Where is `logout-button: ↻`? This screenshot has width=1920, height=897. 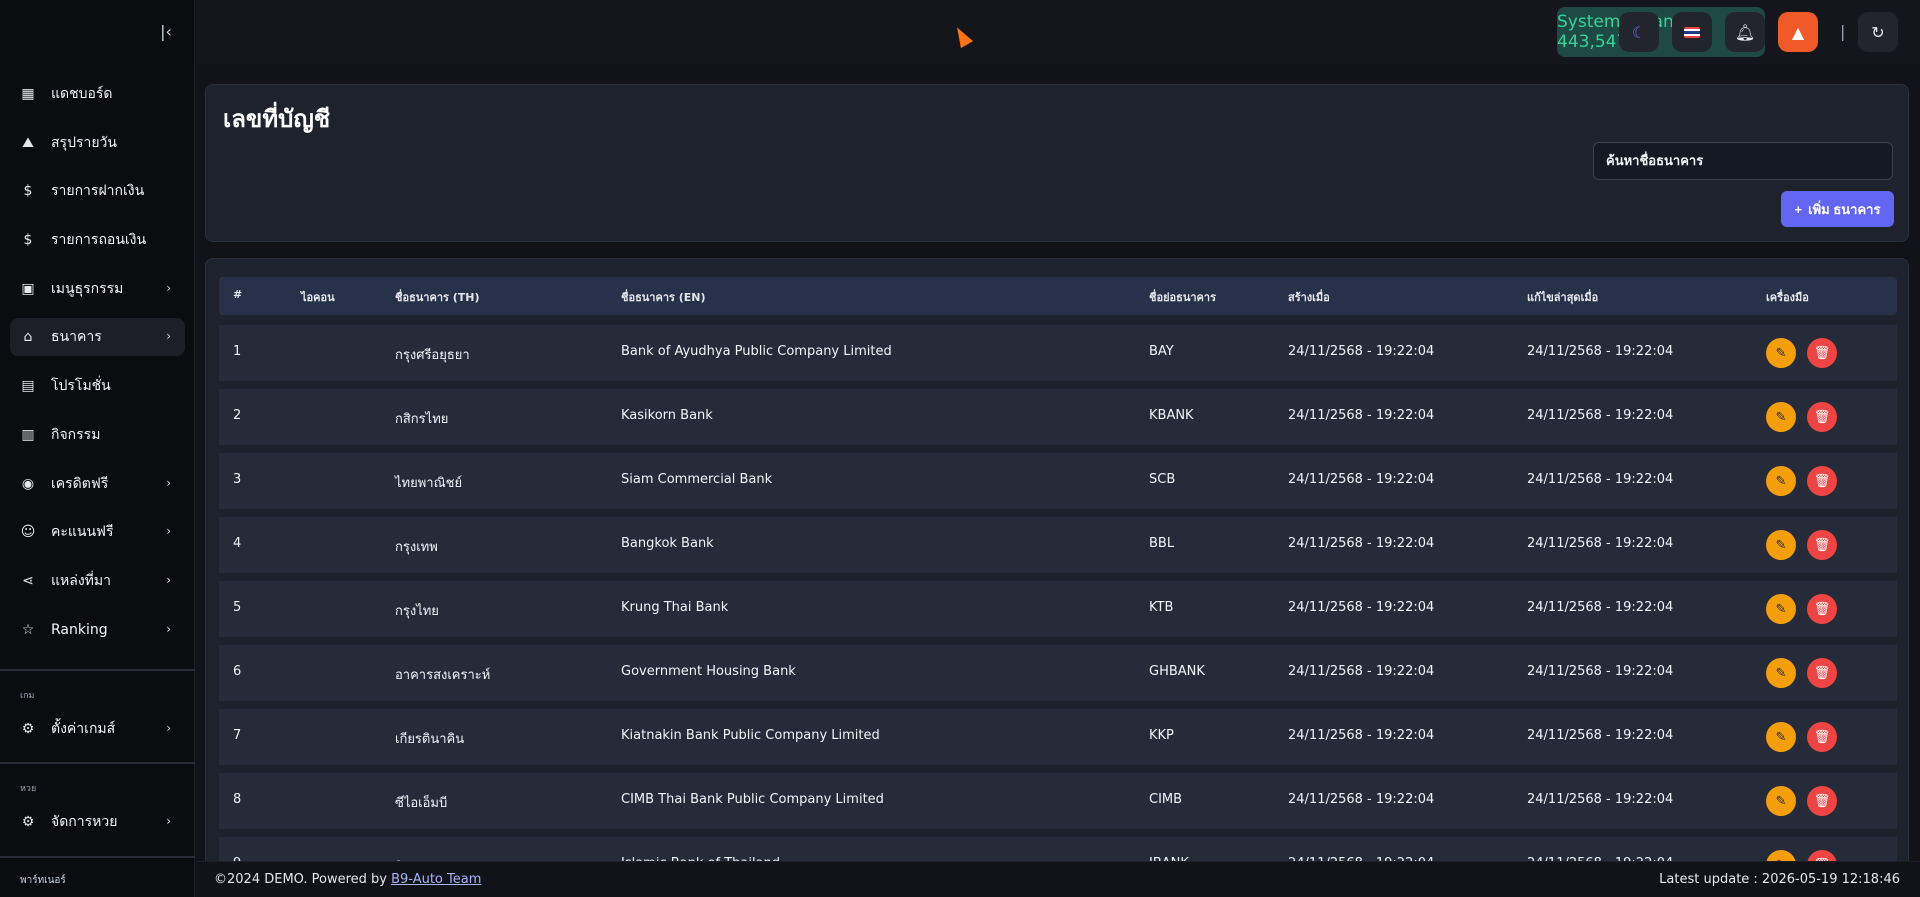
logout-button: ↻ is located at coordinates (1878, 32).